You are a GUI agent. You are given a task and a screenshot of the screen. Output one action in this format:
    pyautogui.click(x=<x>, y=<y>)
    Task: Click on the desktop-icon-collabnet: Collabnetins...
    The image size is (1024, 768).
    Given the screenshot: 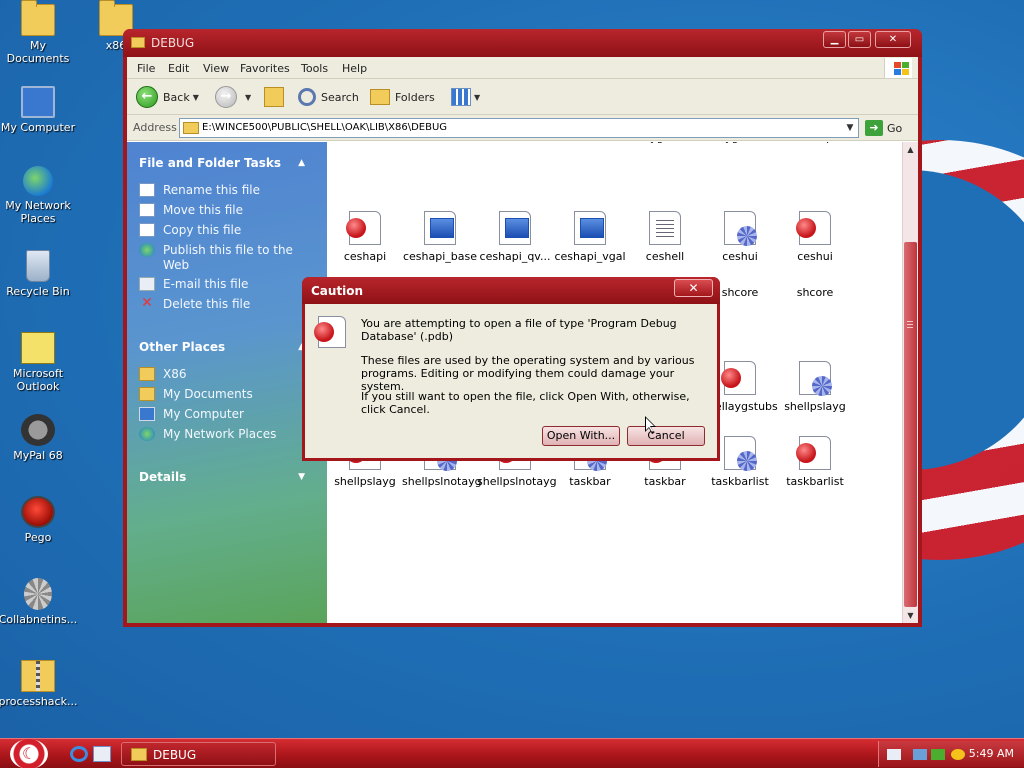 What is the action you would take?
    pyautogui.click(x=39, y=602)
    